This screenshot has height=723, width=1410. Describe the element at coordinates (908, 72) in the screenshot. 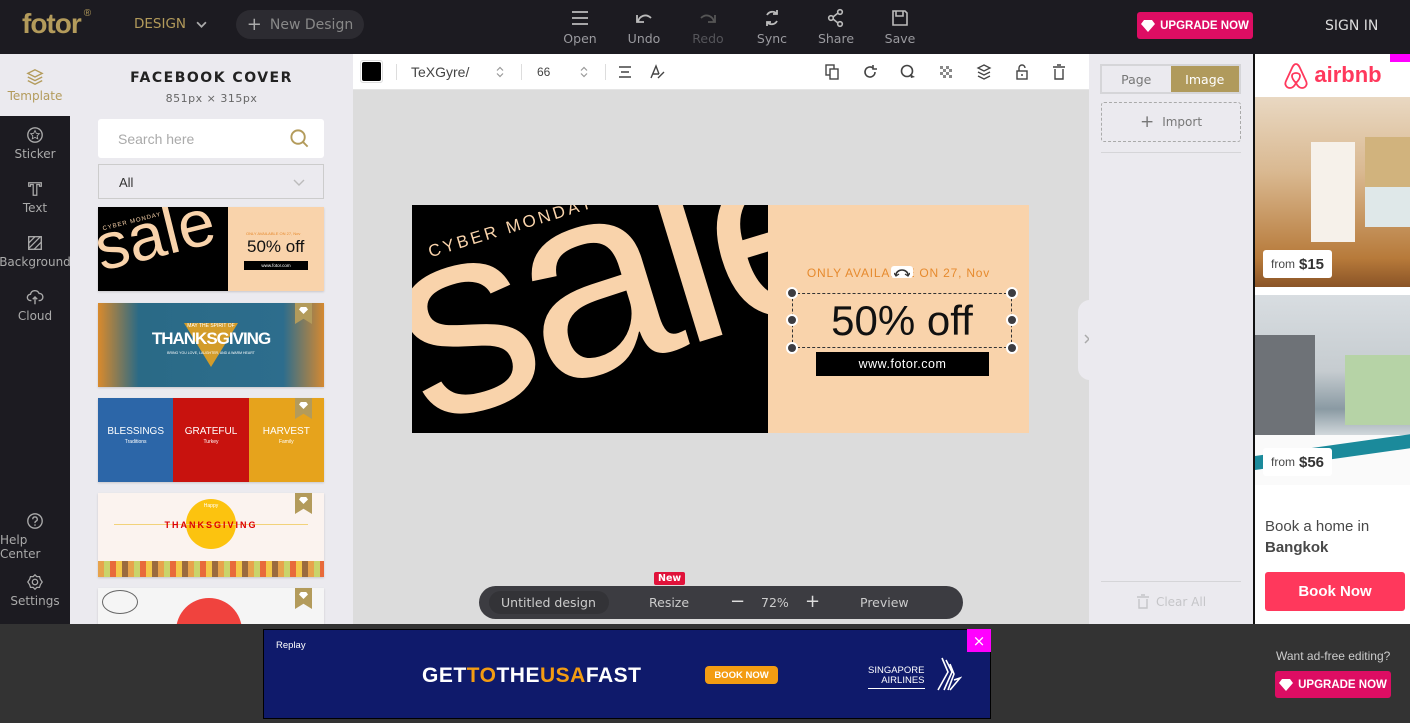

I see `mask-icon` at that location.